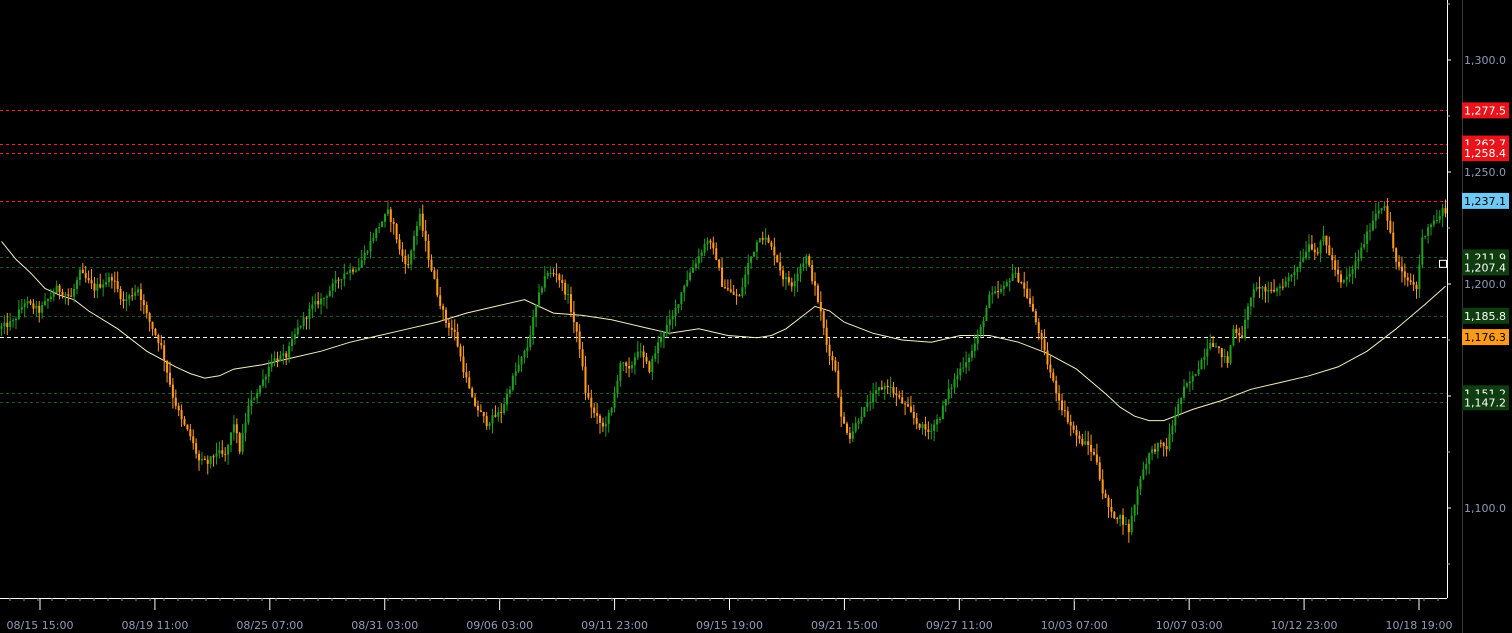 This screenshot has width=1512, height=633. Describe the element at coordinates (1304, 625) in the screenshot. I see `x-tick-label: 10/12 23:00` at that location.